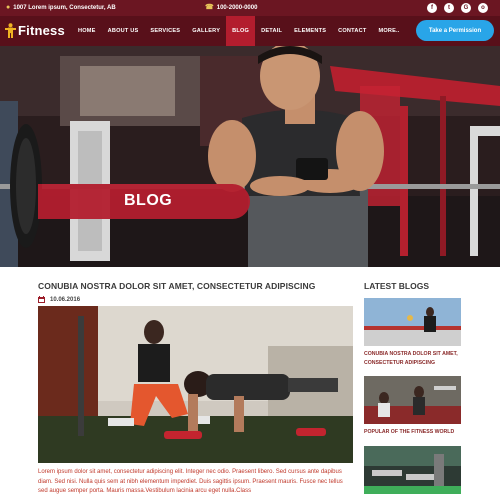 This screenshot has height=500, width=500. What do you see at coordinates (209, 7) in the screenshot?
I see `phone-icon: ☎` at bounding box center [209, 7].